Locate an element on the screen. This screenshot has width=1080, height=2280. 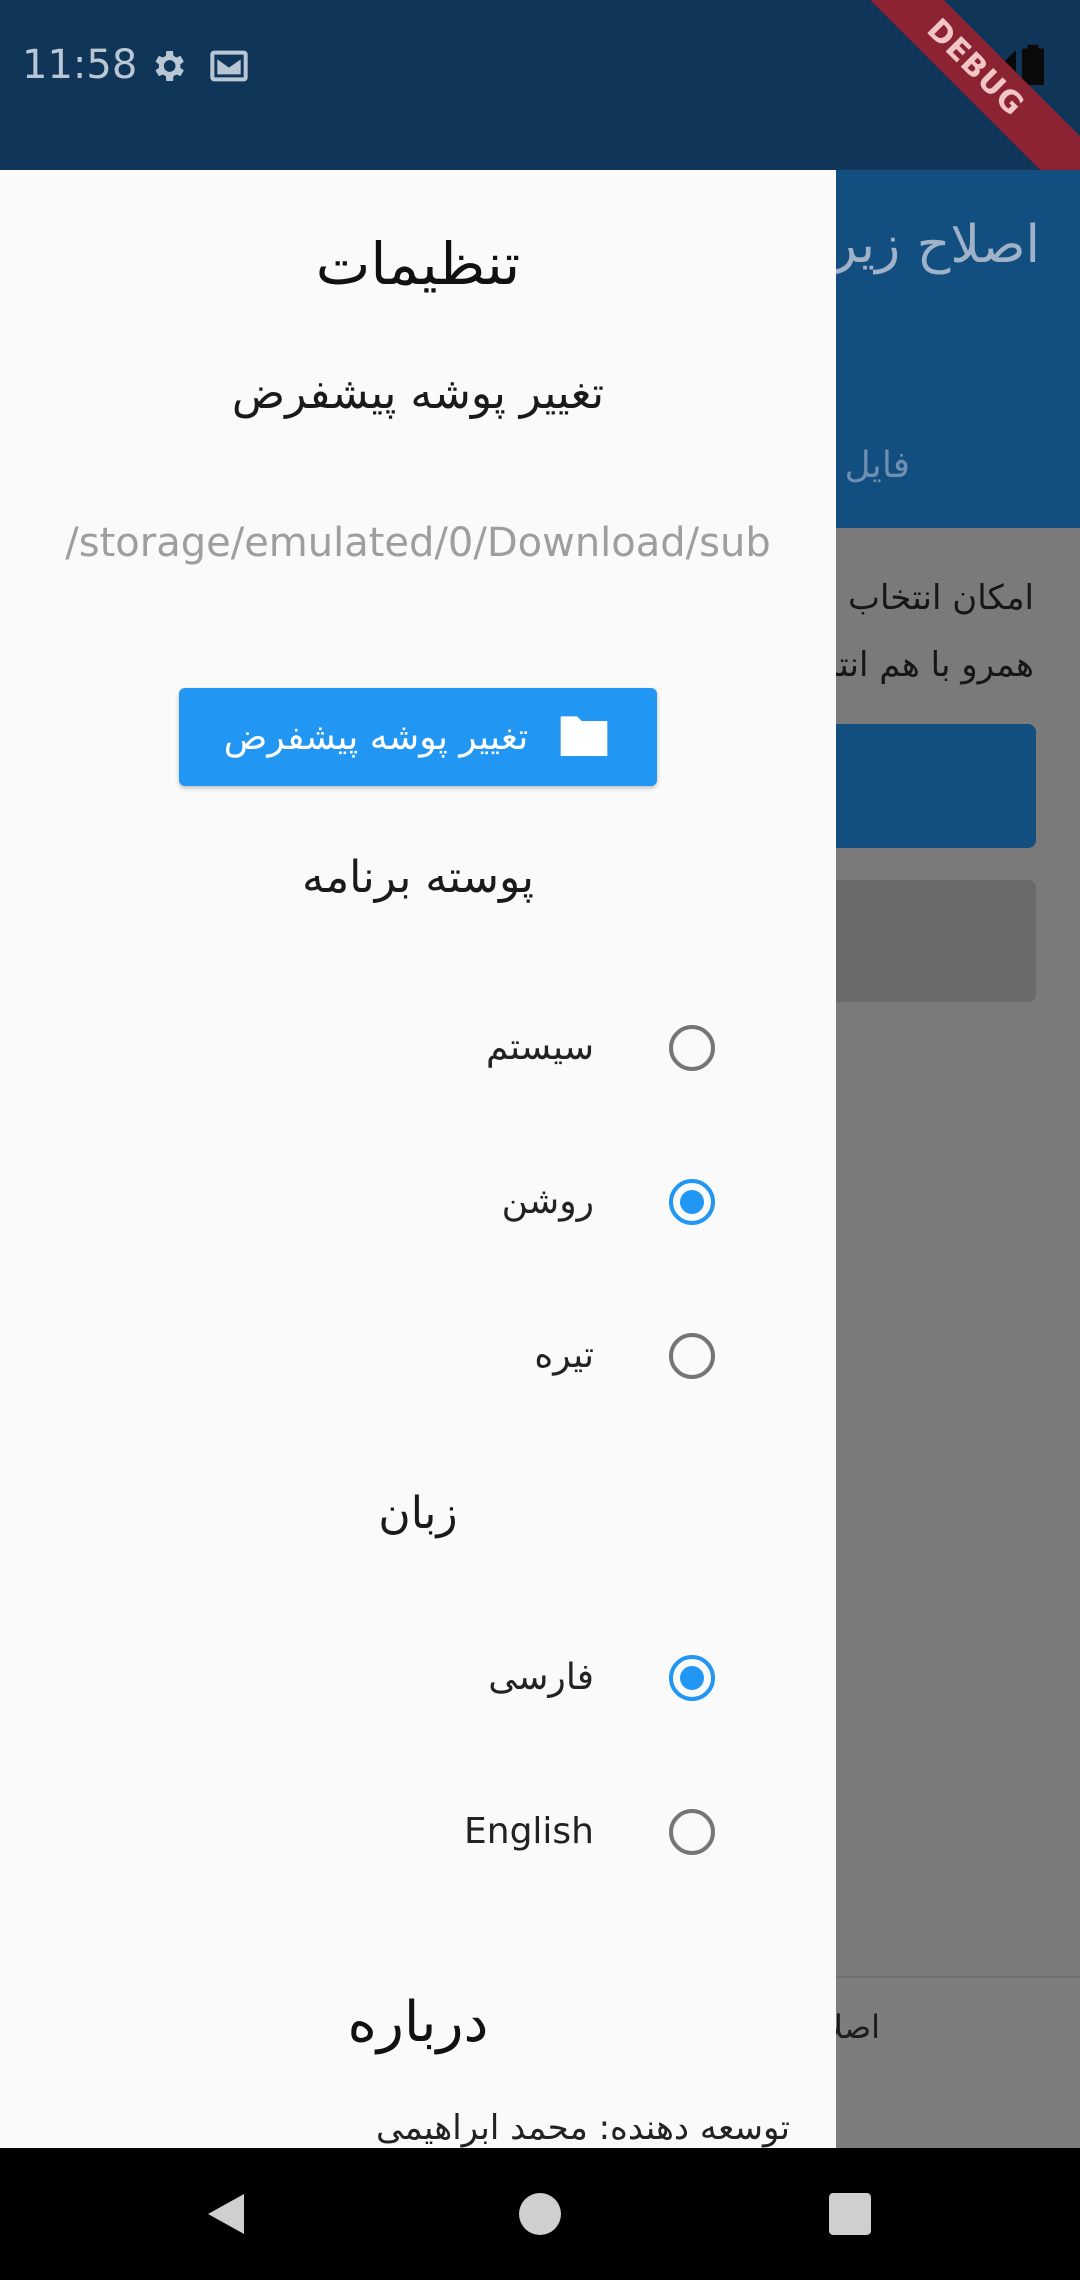
change-folder-button-label: تغییر پوشه پیشفرض is located at coordinates (376, 737).